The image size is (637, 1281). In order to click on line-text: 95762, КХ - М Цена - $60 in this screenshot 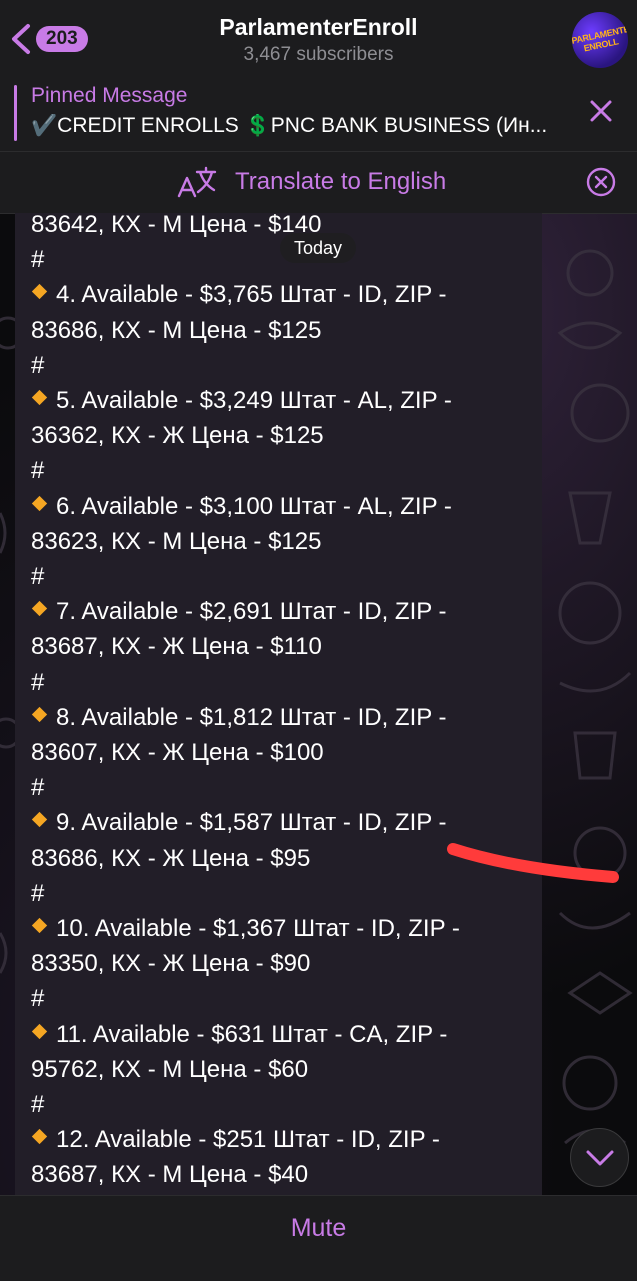, I will do `click(170, 1069)`.